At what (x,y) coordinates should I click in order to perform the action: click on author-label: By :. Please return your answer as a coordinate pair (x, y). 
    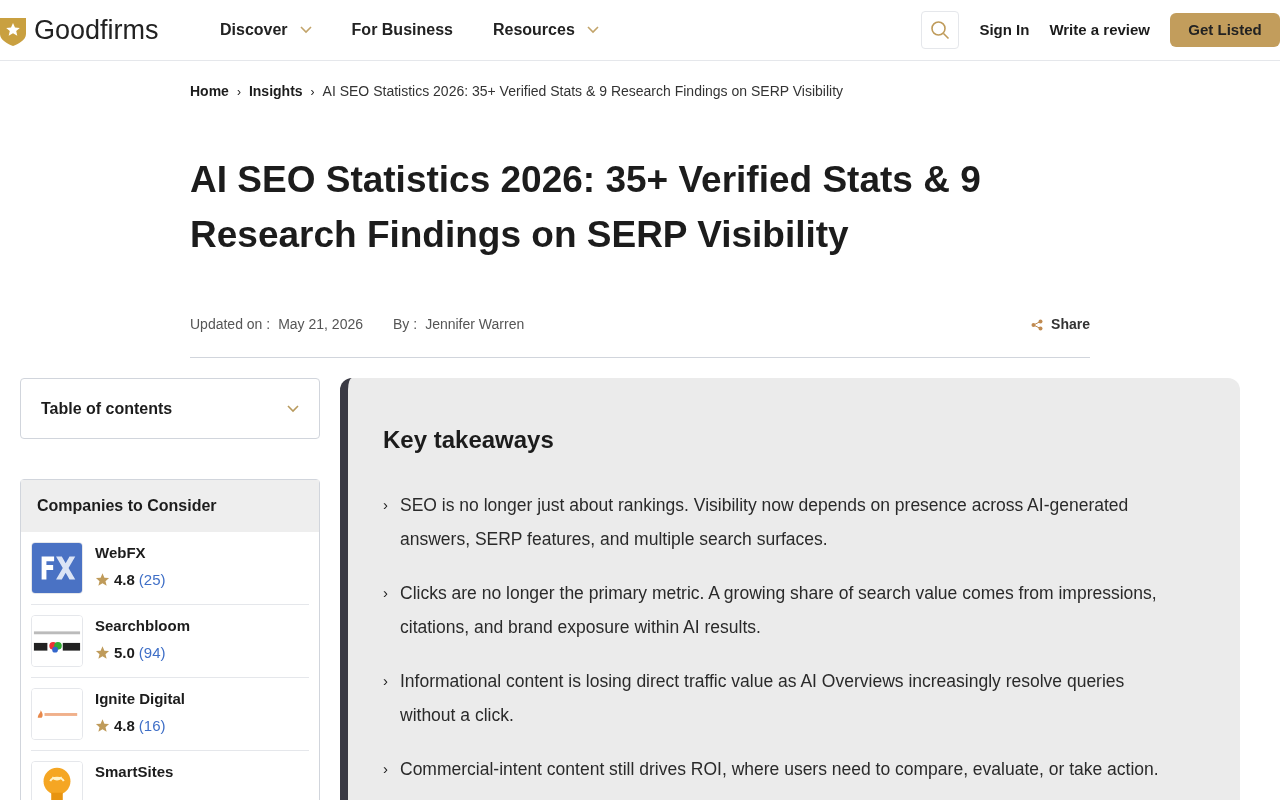
    Looking at the image, I should click on (405, 324).